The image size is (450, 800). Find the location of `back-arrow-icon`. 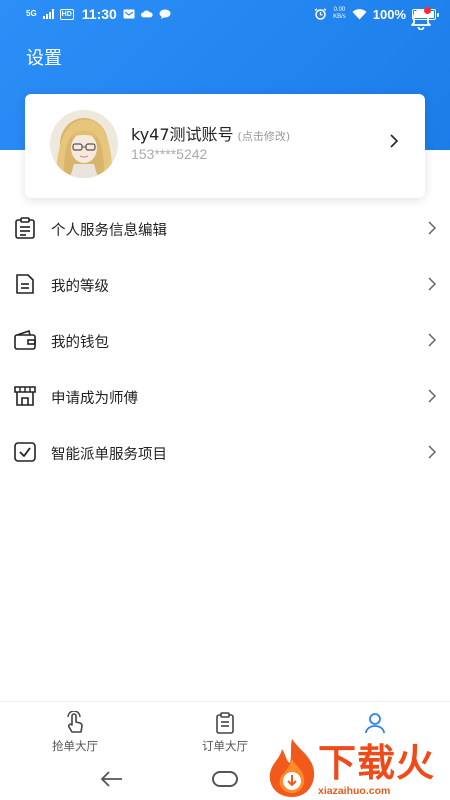

back-arrow-icon is located at coordinates (112, 779).